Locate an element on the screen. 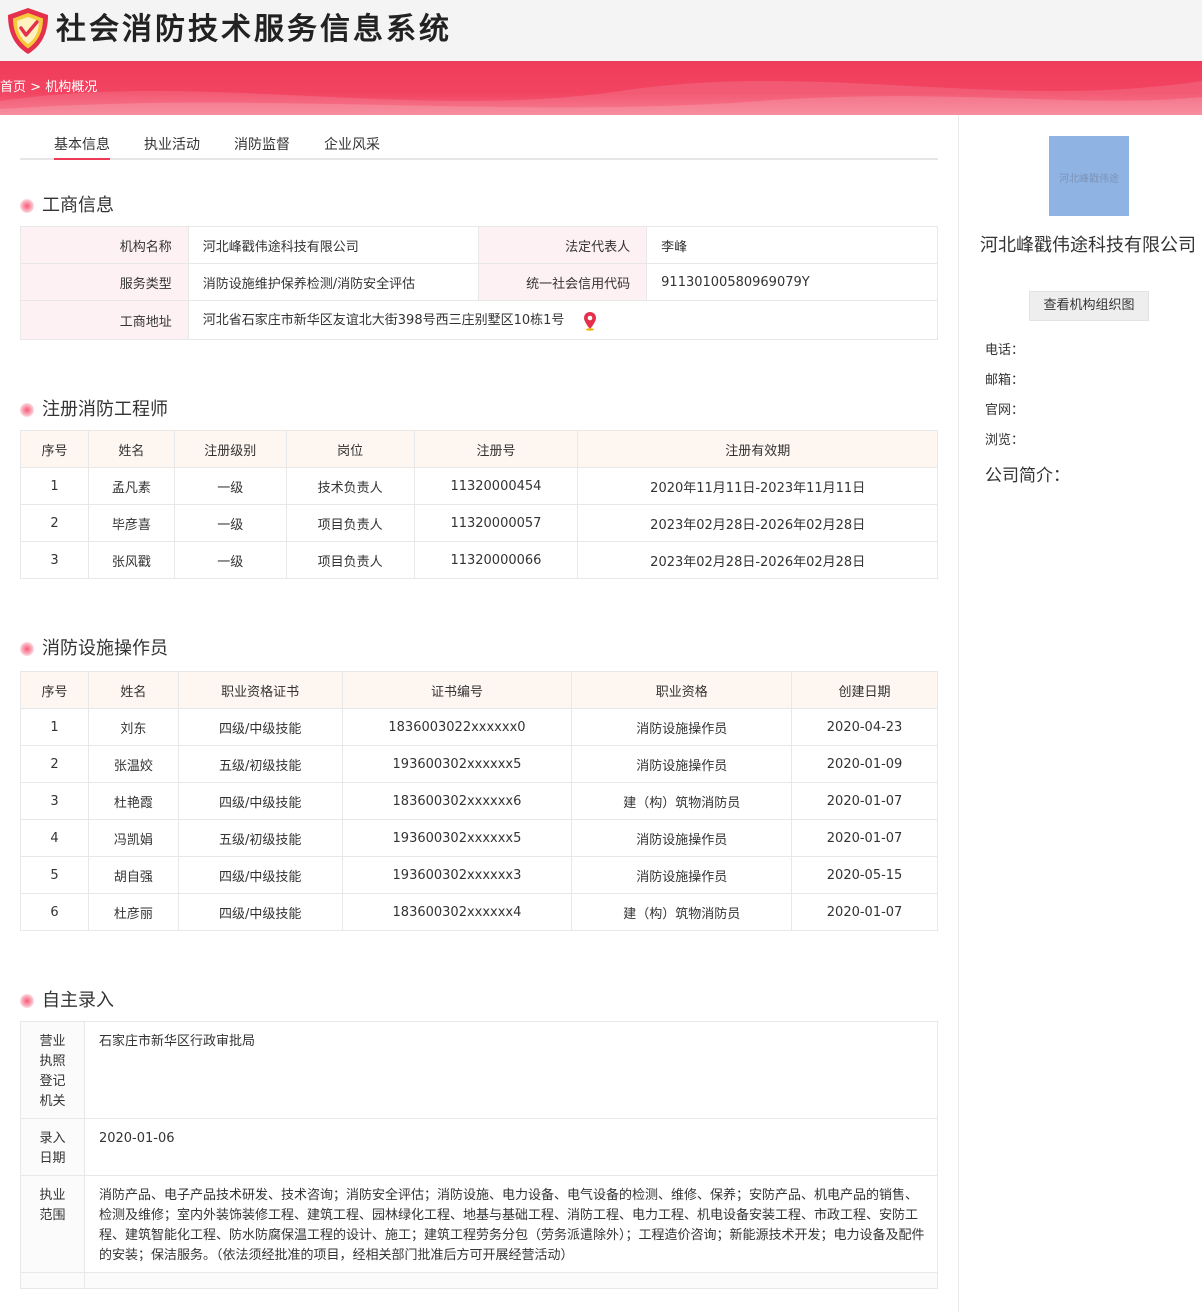 This screenshot has height=1312, width=1202. table-cell: 孟凡素 is located at coordinates (131, 486).